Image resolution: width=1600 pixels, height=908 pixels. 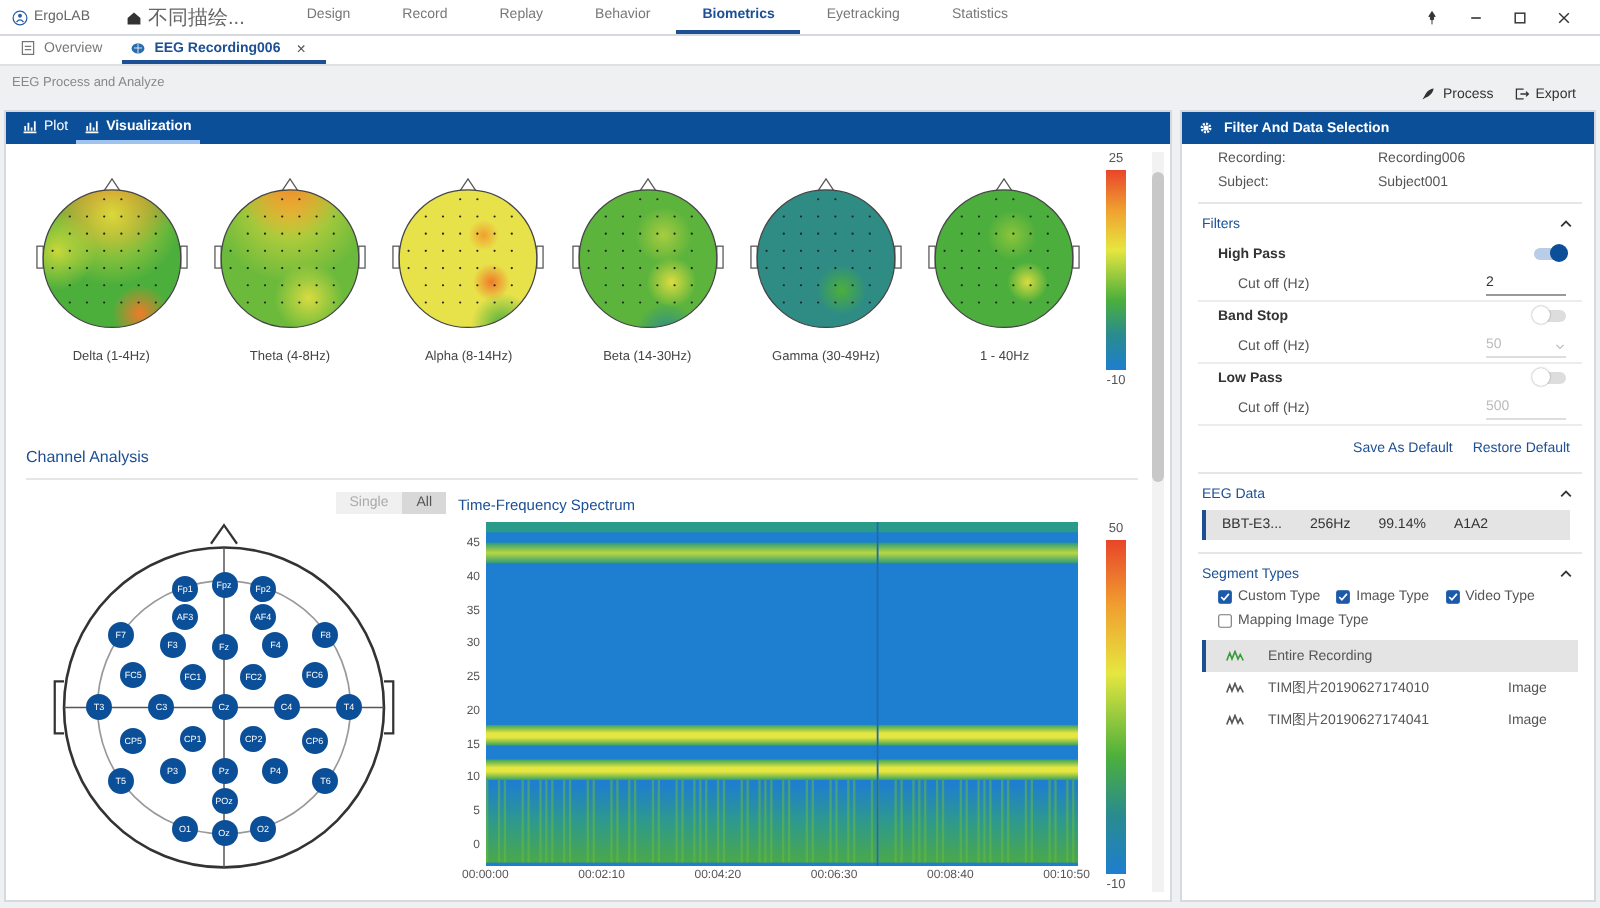 What do you see at coordinates (28, 48) in the screenshot?
I see `document-icon` at bounding box center [28, 48].